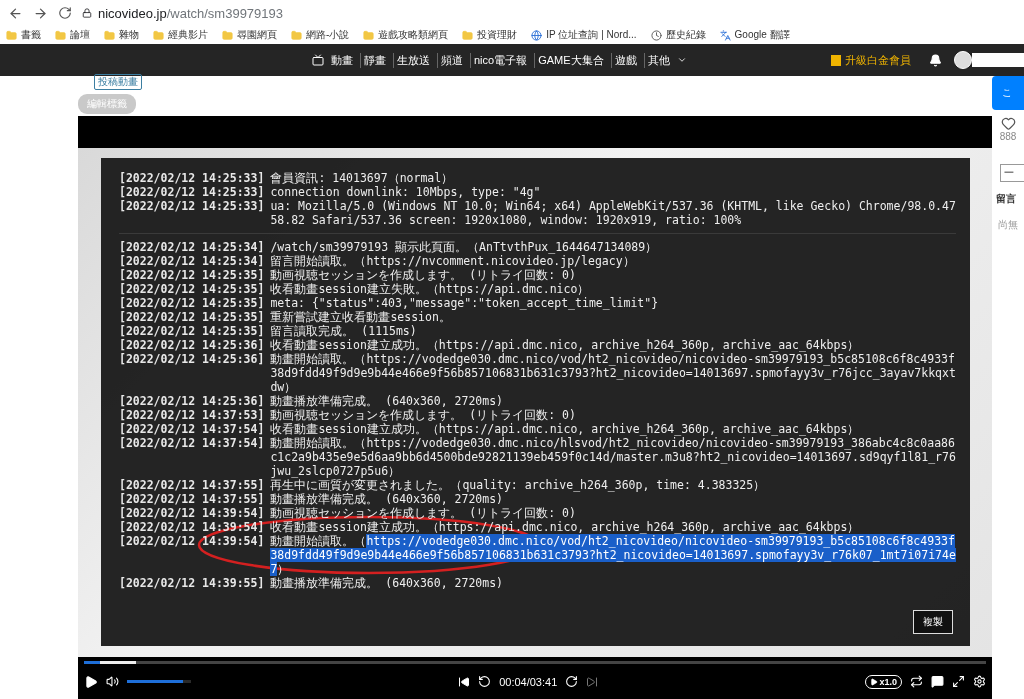 This screenshot has width=1024, height=699. What do you see at coordinates (1008, 136) in the screenshot?
I see `like-count: 888` at bounding box center [1008, 136].